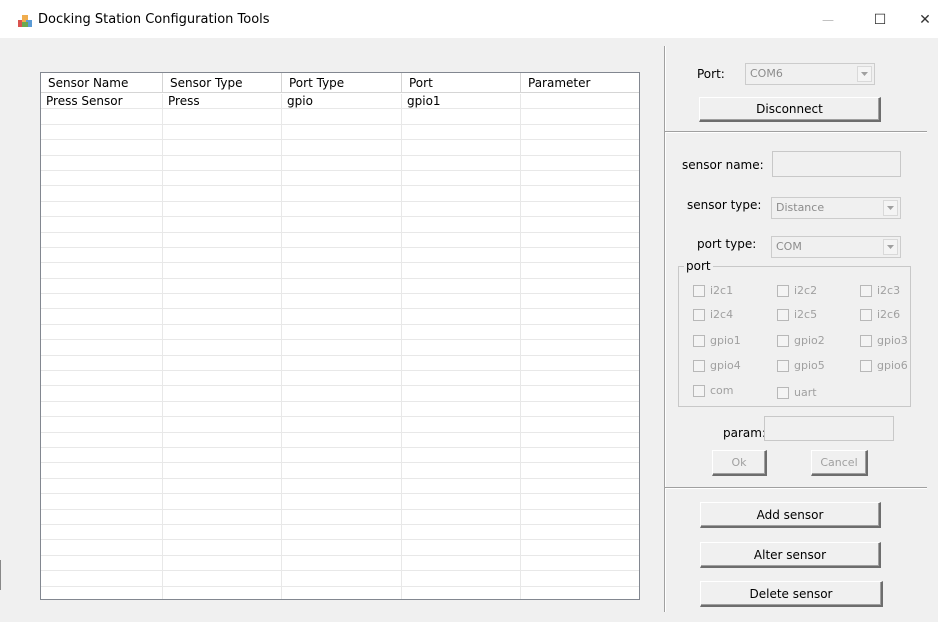  I want to click on port-type-select: COM, so click(836, 247).